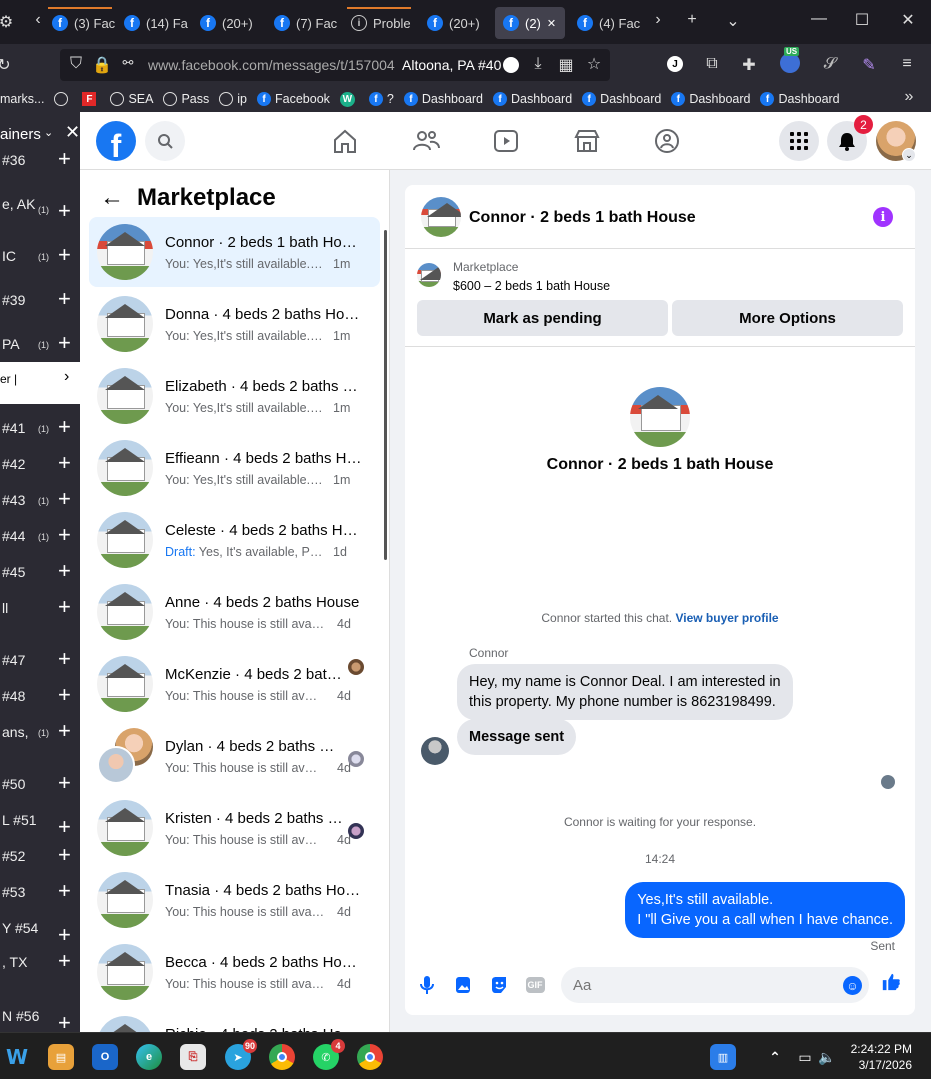 The height and width of the screenshot is (1079, 931). What do you see at coordinates (385, 395) in the screenshot?
I see `conversation-scrollbar` at bounding box center [385, 395].